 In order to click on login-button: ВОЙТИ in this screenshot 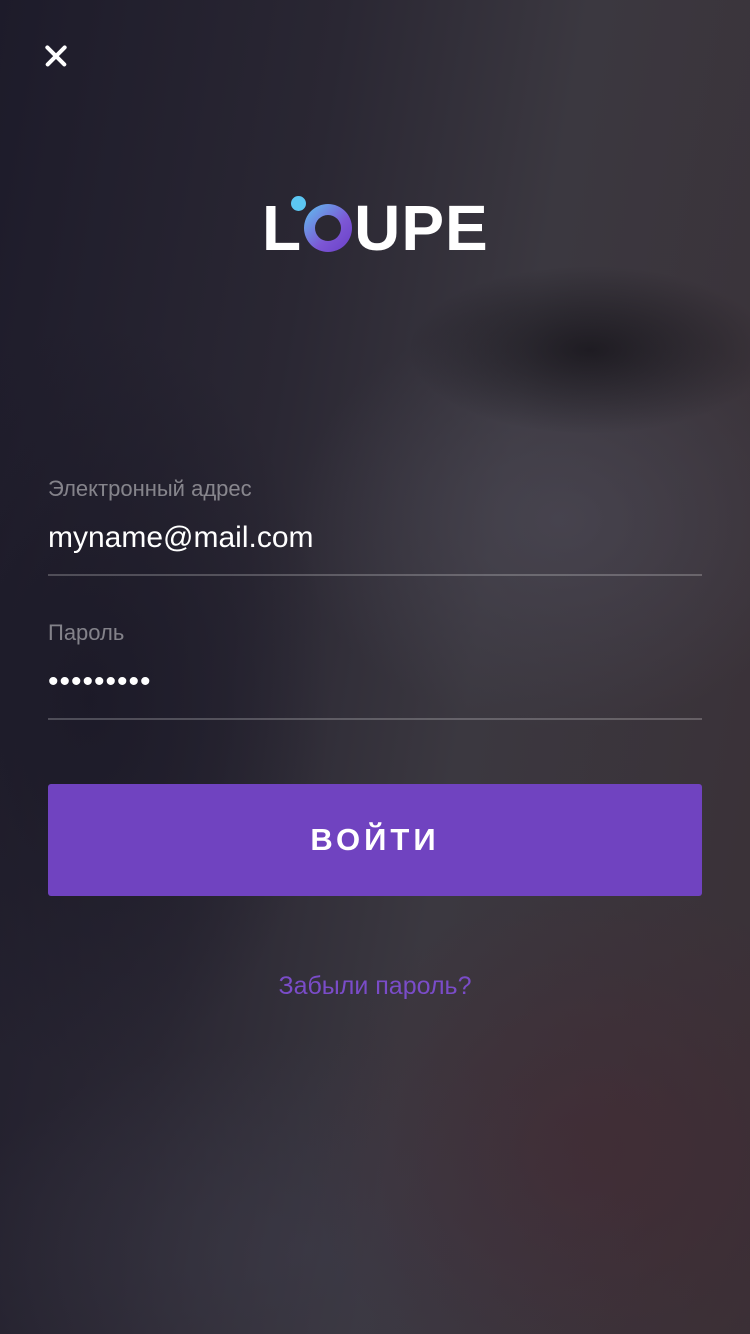, I will do `click(375, 840)`.